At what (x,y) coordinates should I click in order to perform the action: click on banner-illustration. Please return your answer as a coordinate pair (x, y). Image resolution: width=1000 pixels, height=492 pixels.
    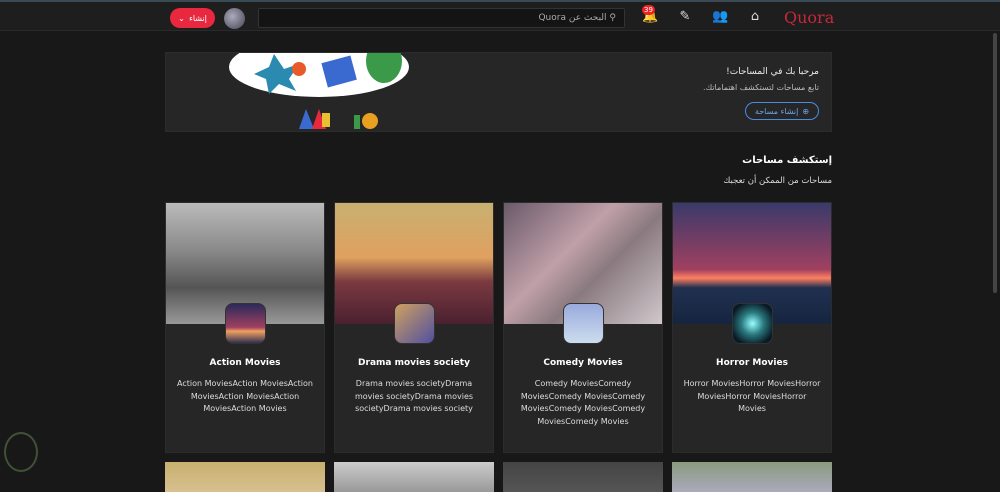
    Looking at the image, I should click on (319, 91).